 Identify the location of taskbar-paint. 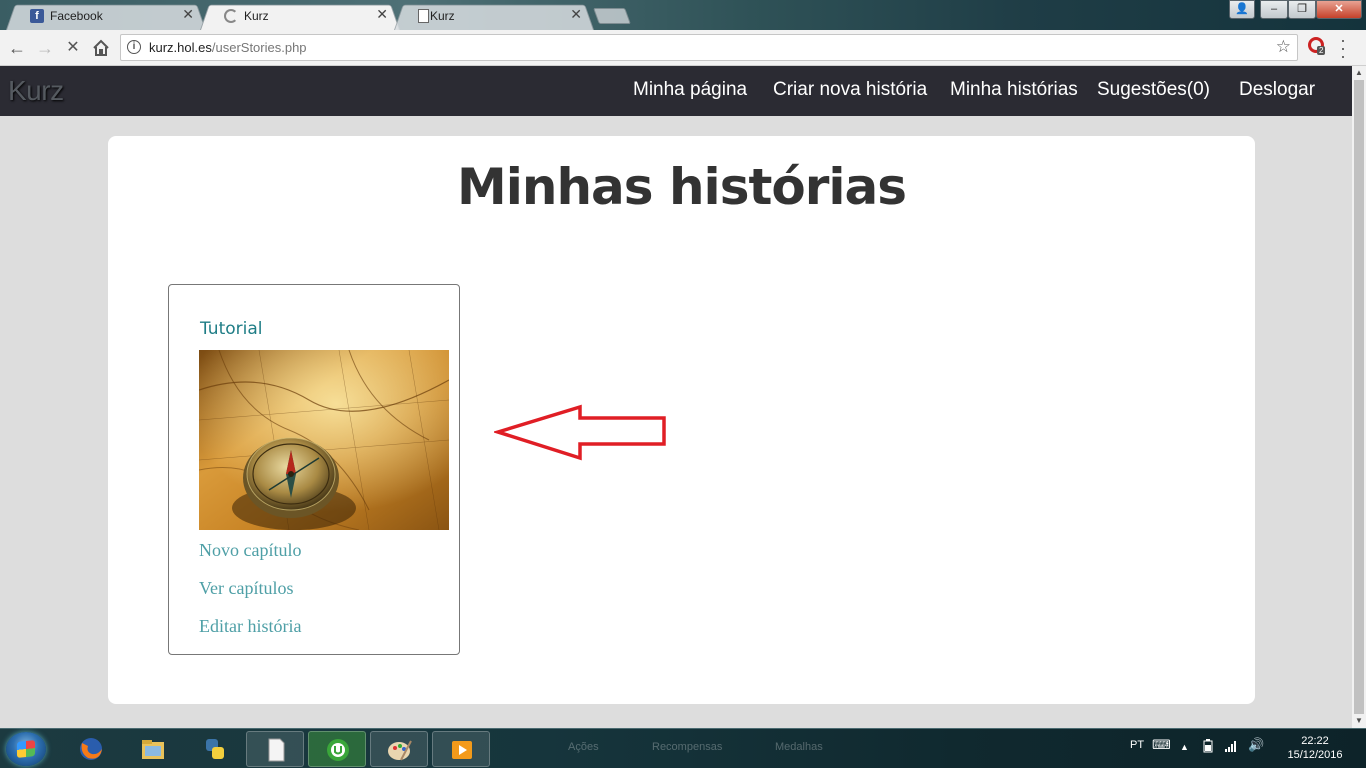
(399, 749).